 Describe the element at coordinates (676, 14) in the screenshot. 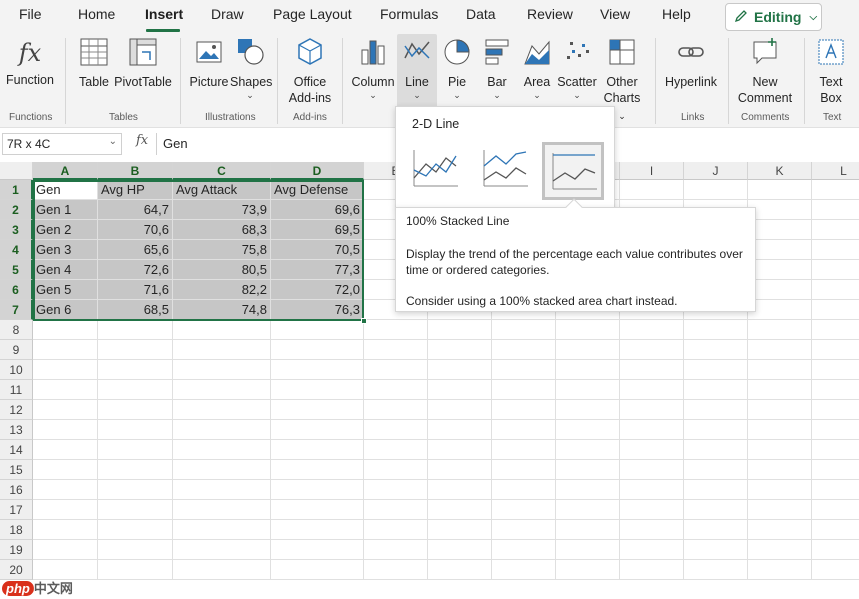

I see `tab-help: Help` at that location.